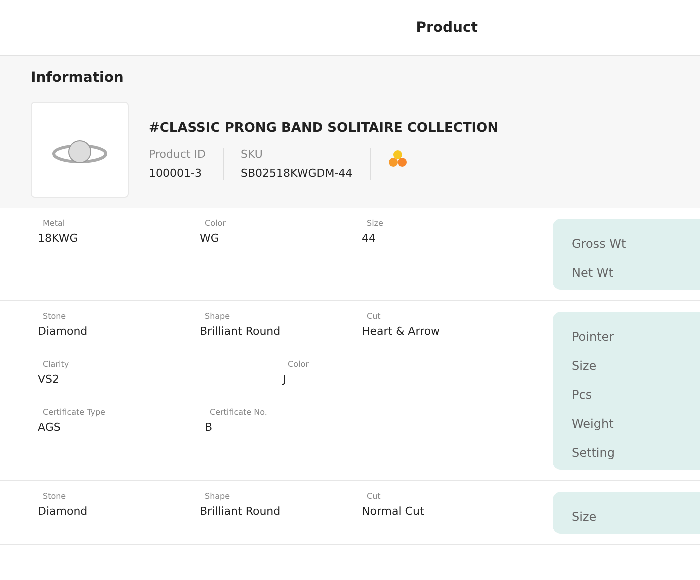 This screenshot has height=580, width=700. What do you see at coordinates (594, 337) in the screenshot?
I see `panel-label: Pointer` at bounding box center [594, 337].